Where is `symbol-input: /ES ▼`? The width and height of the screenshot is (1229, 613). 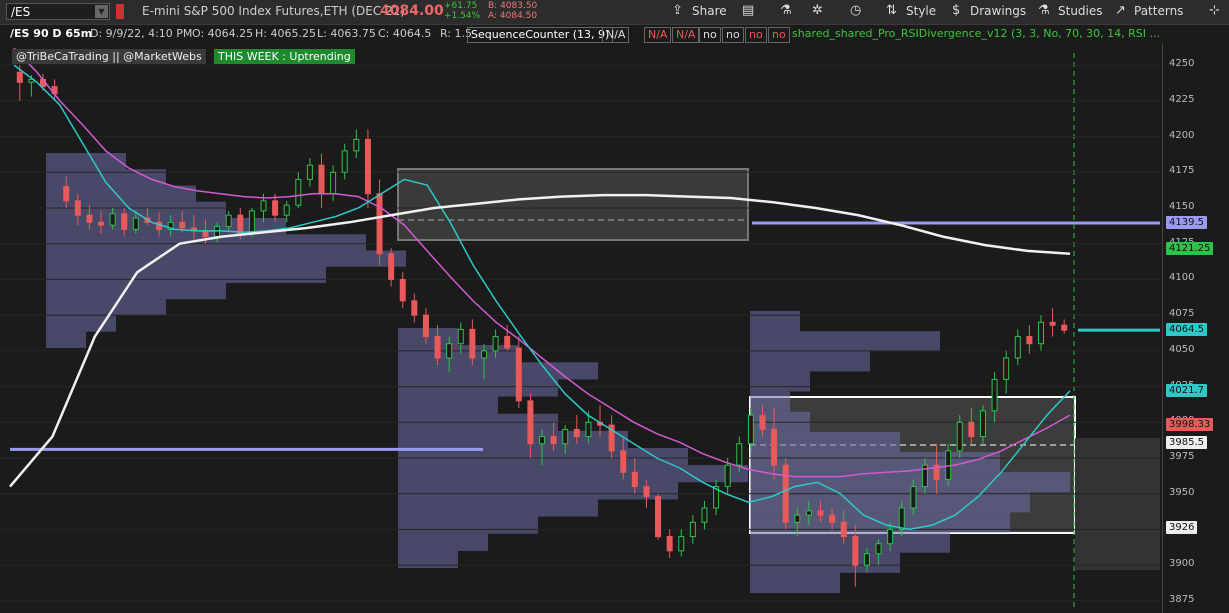
symbol-input: /ES ▼ is located at coordinates (58, 11).